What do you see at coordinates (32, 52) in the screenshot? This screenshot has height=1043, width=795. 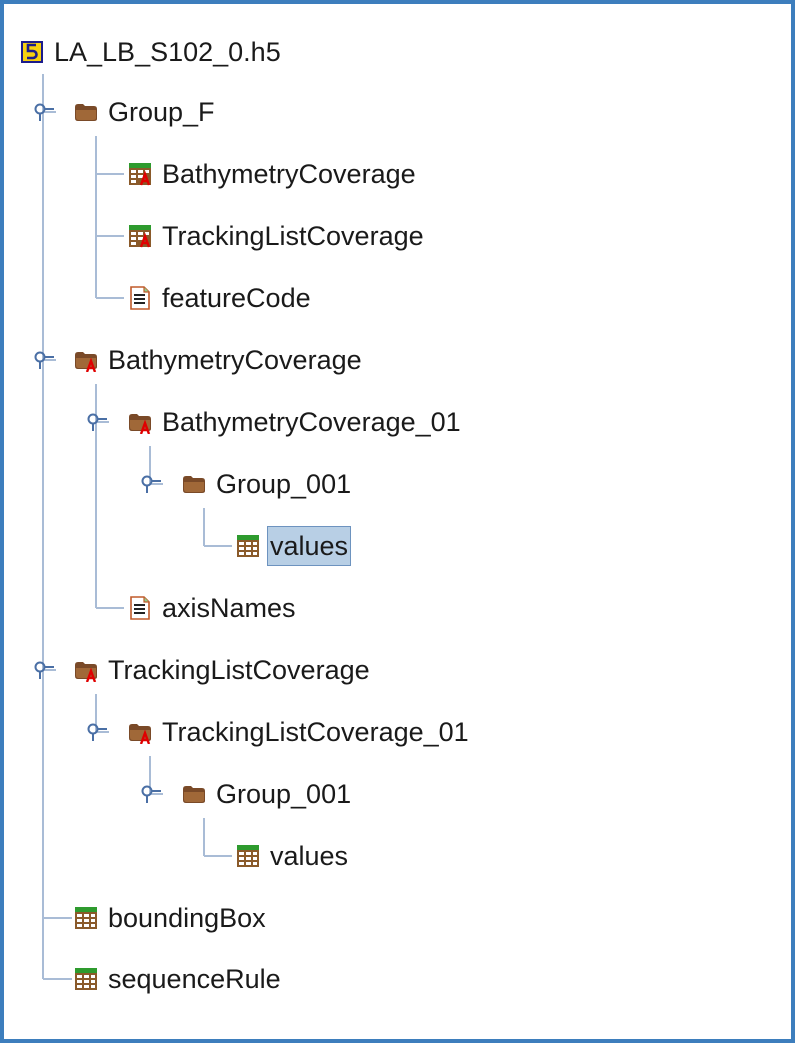 I see `hdf5-file-icon` at bounding box center [32, 52].